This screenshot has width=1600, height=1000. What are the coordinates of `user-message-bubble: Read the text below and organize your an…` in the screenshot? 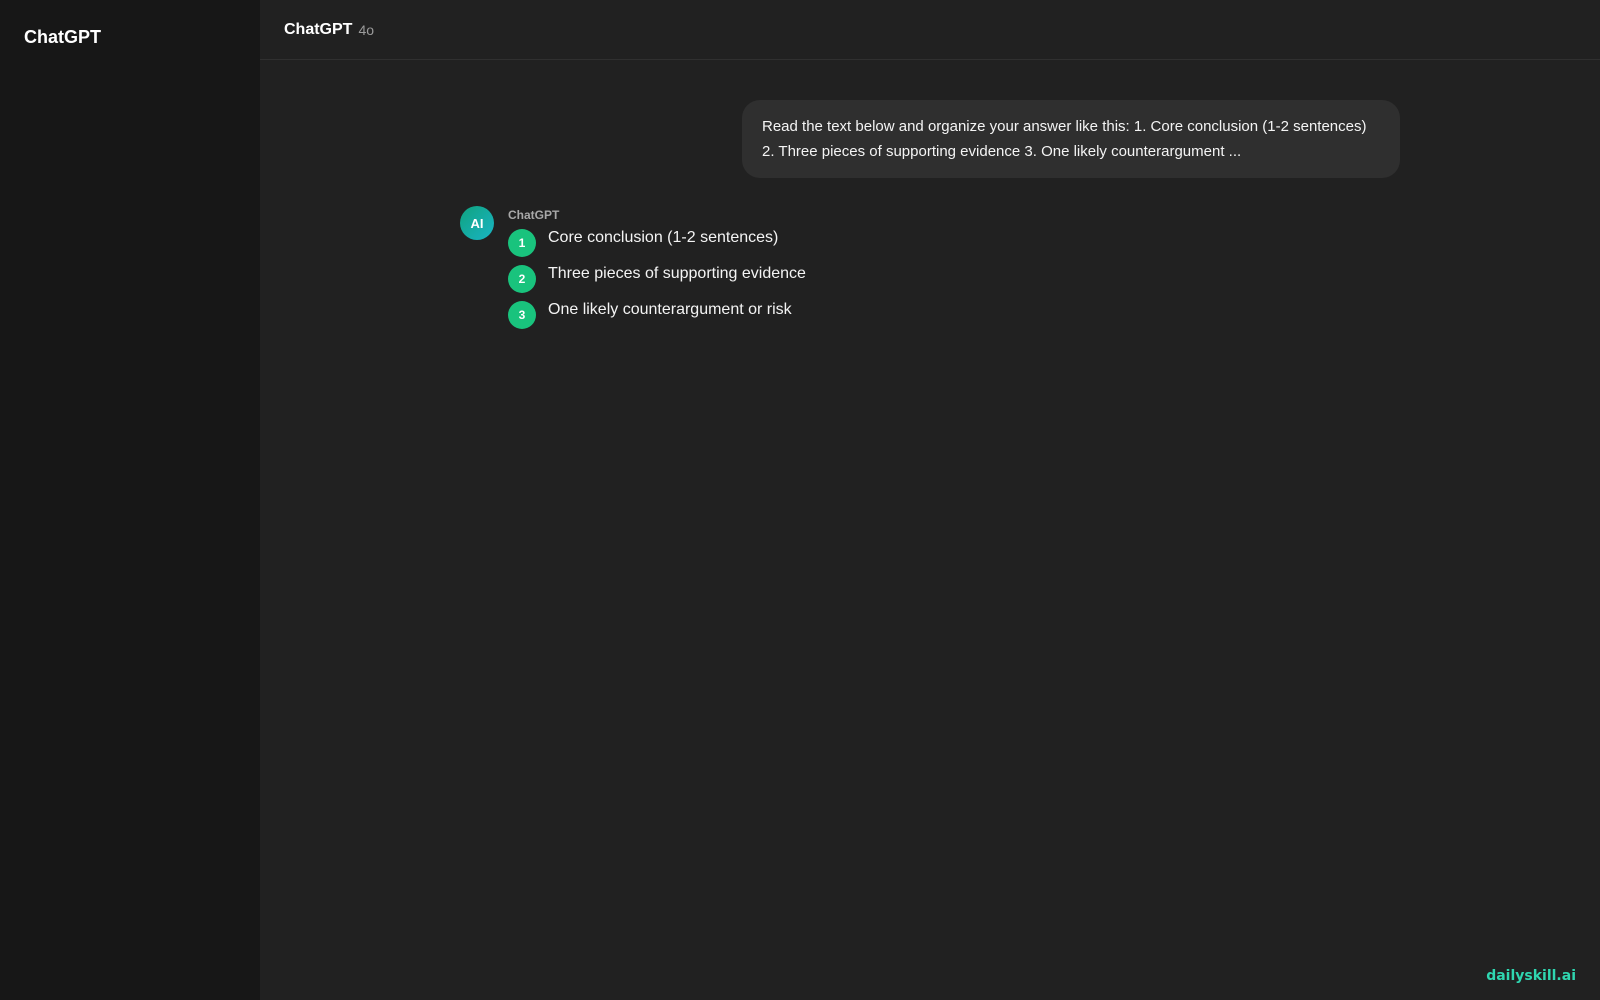 It's located at (1071, 139).